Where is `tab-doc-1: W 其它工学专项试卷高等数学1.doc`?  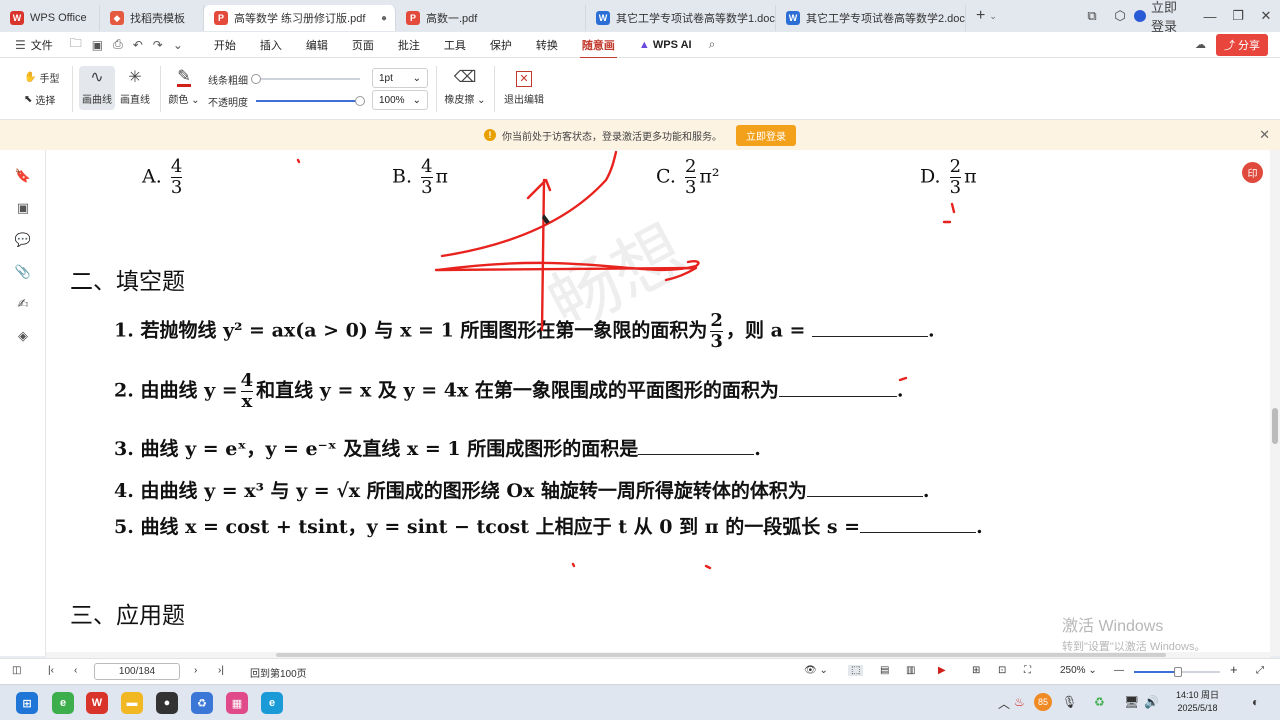 tab-doc-1: W 其它工学专项试卷高等数学1.doc is located at coordinates (681, 18).